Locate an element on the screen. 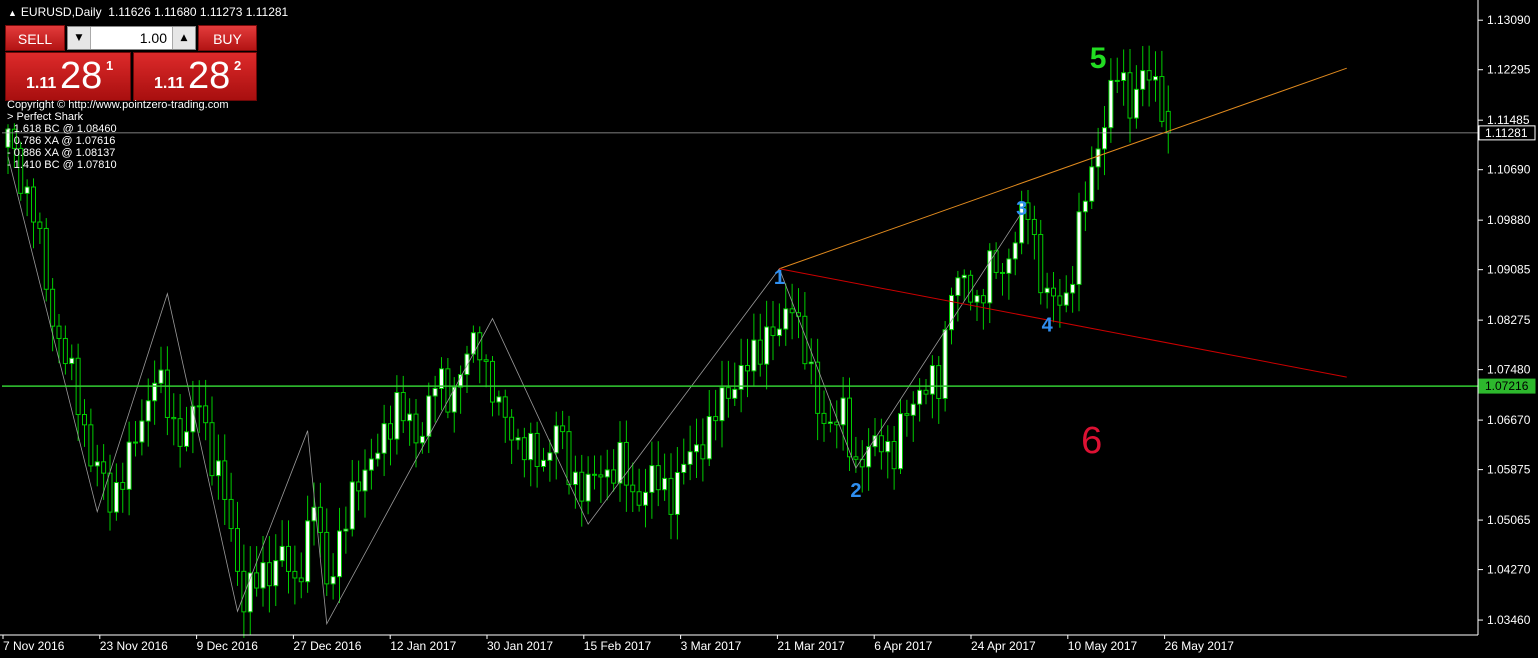  buy-button: BUY is located at coordinates (227, 38).